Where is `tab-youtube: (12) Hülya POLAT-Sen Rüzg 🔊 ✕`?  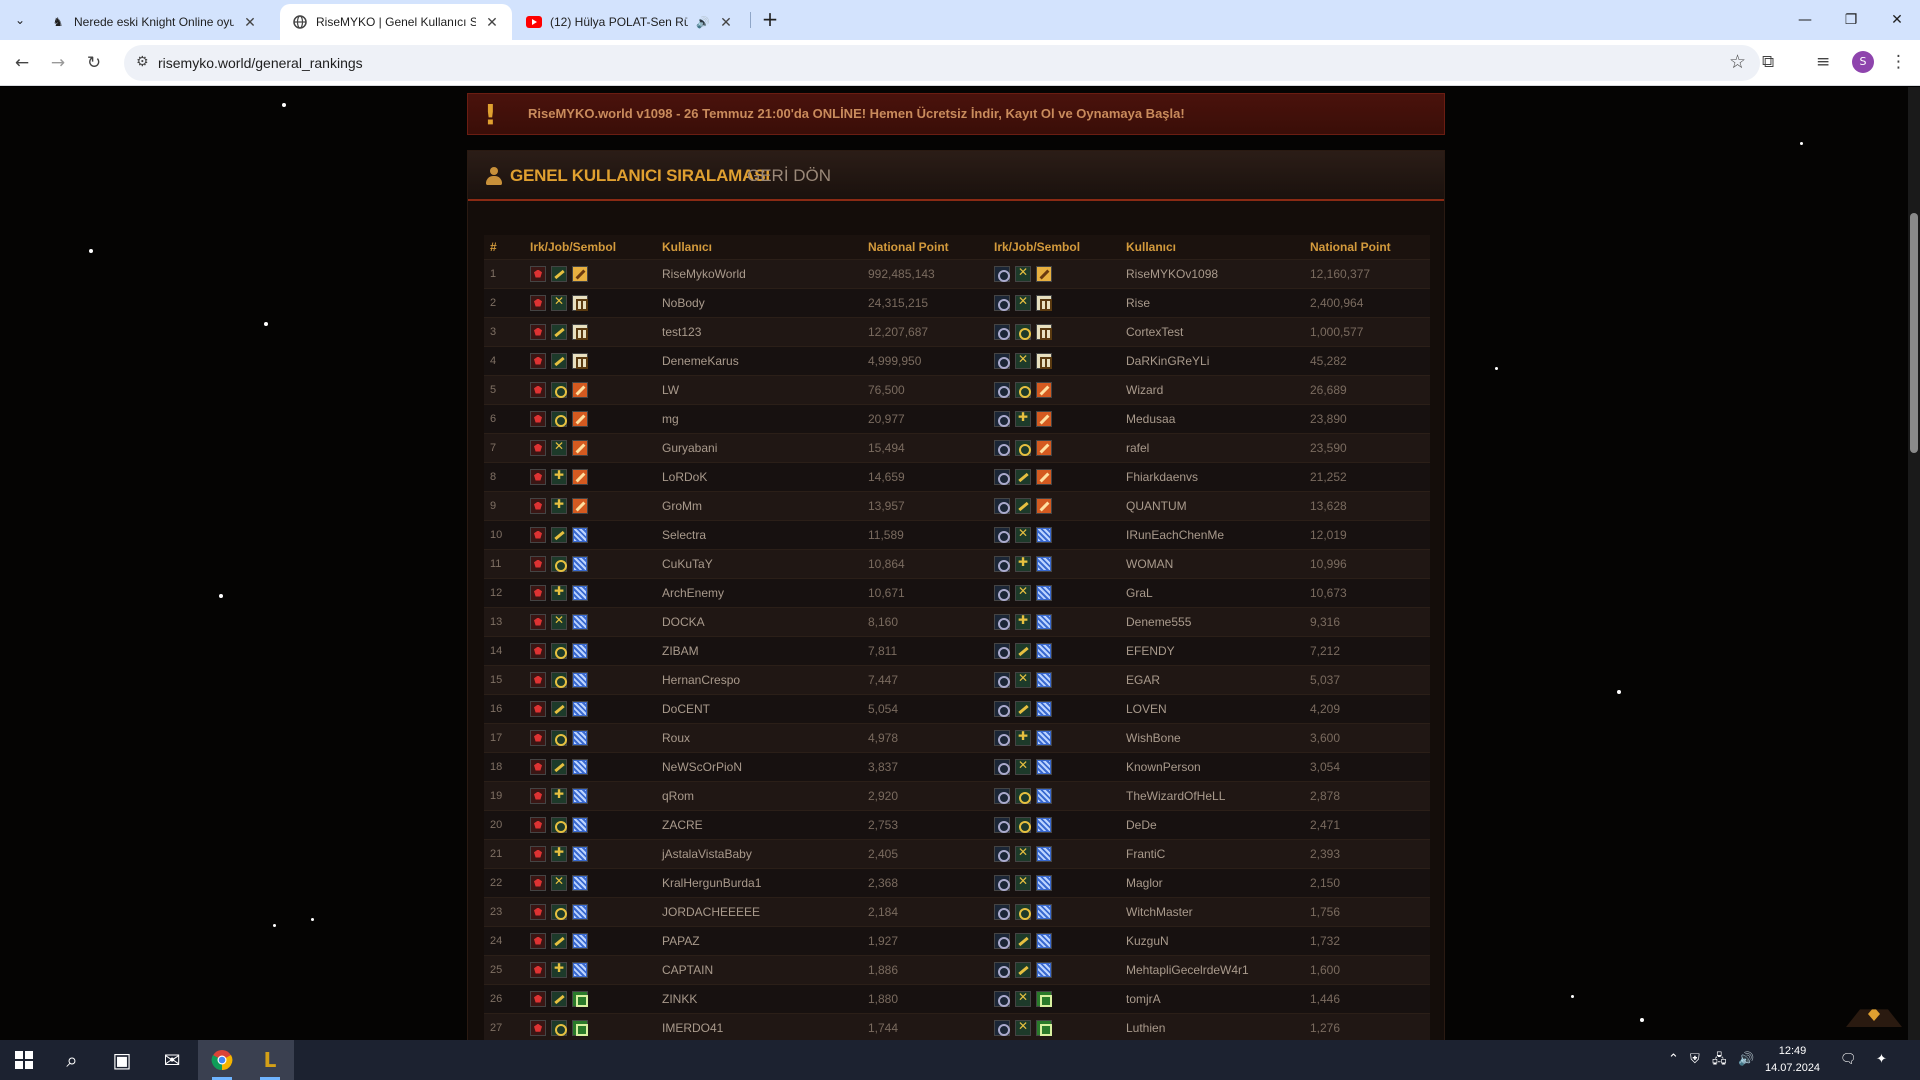 tab-youtube: (12) Hülya POLAT-Sen Rüzg 🔊 ✕ is located at coordinates (630, 22).